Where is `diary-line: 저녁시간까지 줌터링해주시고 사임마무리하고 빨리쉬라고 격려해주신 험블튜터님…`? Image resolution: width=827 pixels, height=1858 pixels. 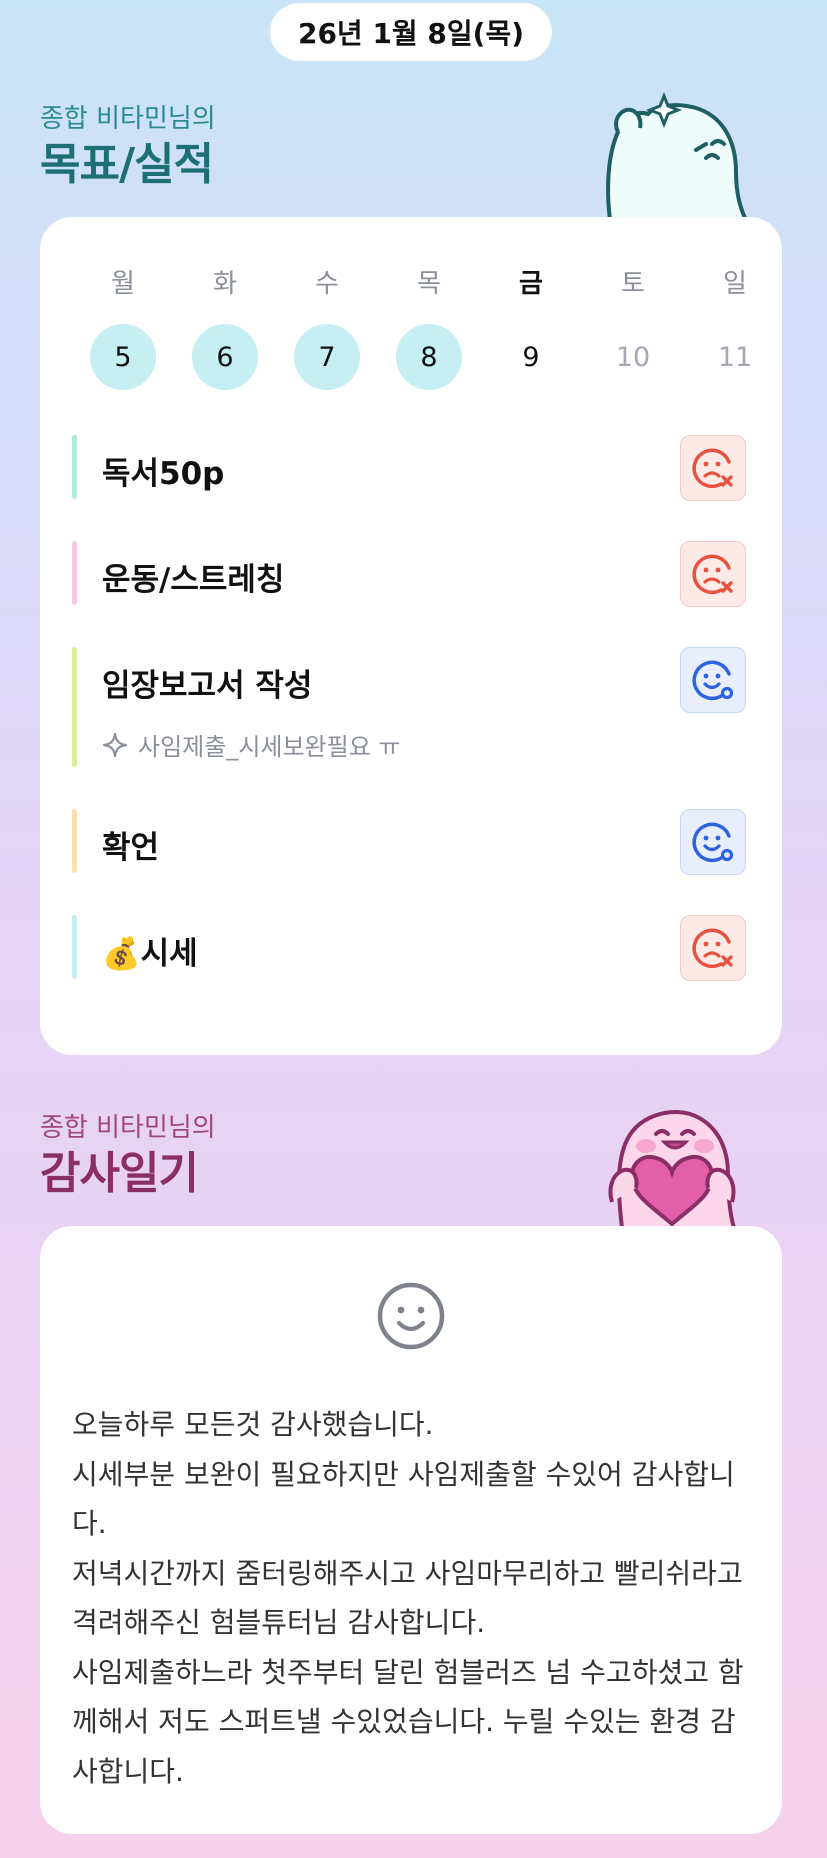 diary-line: 저녁시간까지 줌터링해주시고 사임마무리하고 빨리쉬라고 격려해주신 험블튜터님… is located at coordinates (407, 1598).